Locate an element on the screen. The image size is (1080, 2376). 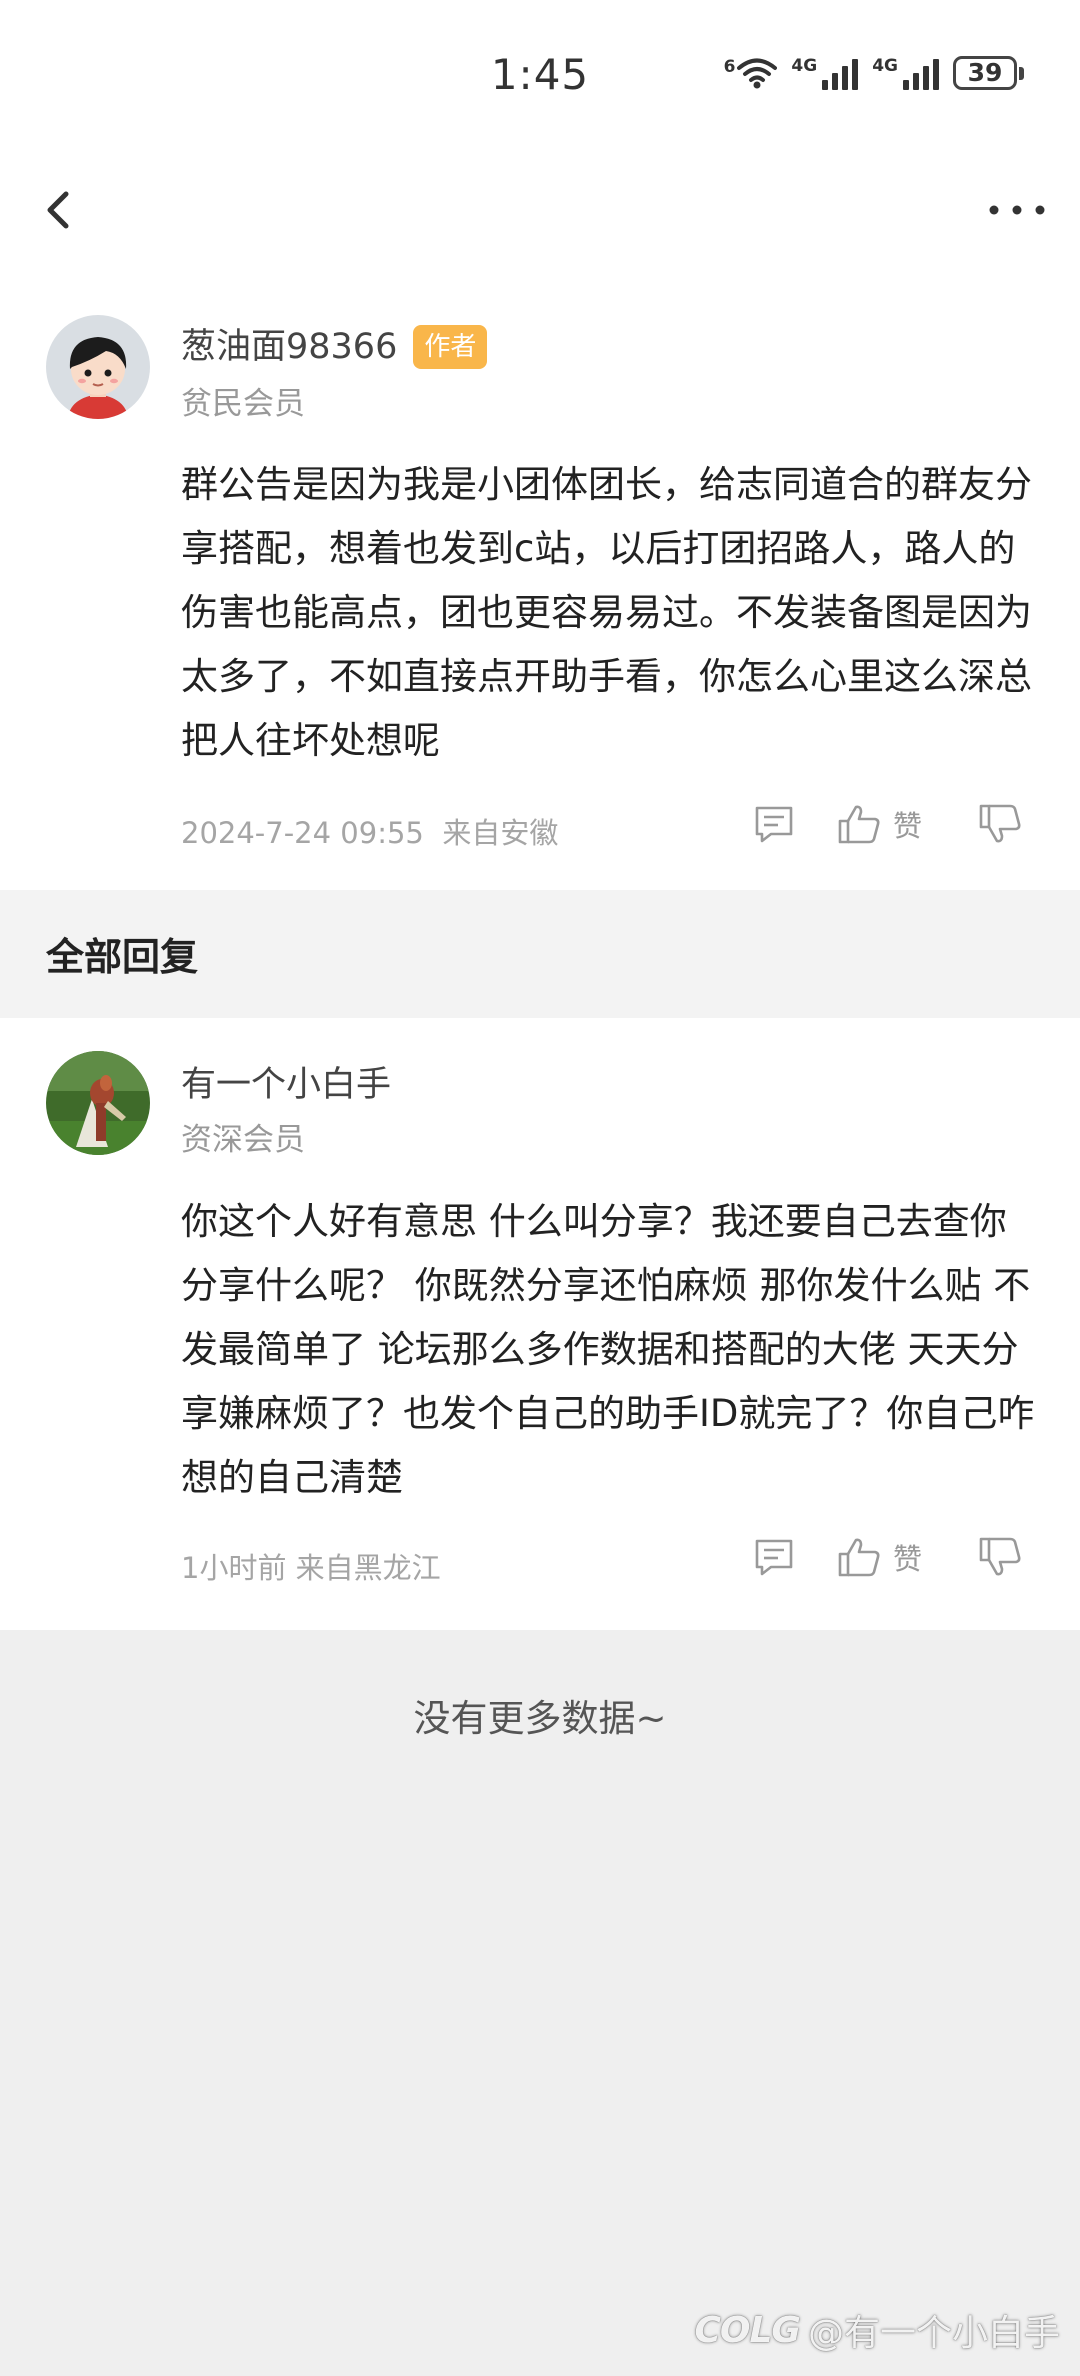
battery-icon: 39 is located at coordinates (988, 73).